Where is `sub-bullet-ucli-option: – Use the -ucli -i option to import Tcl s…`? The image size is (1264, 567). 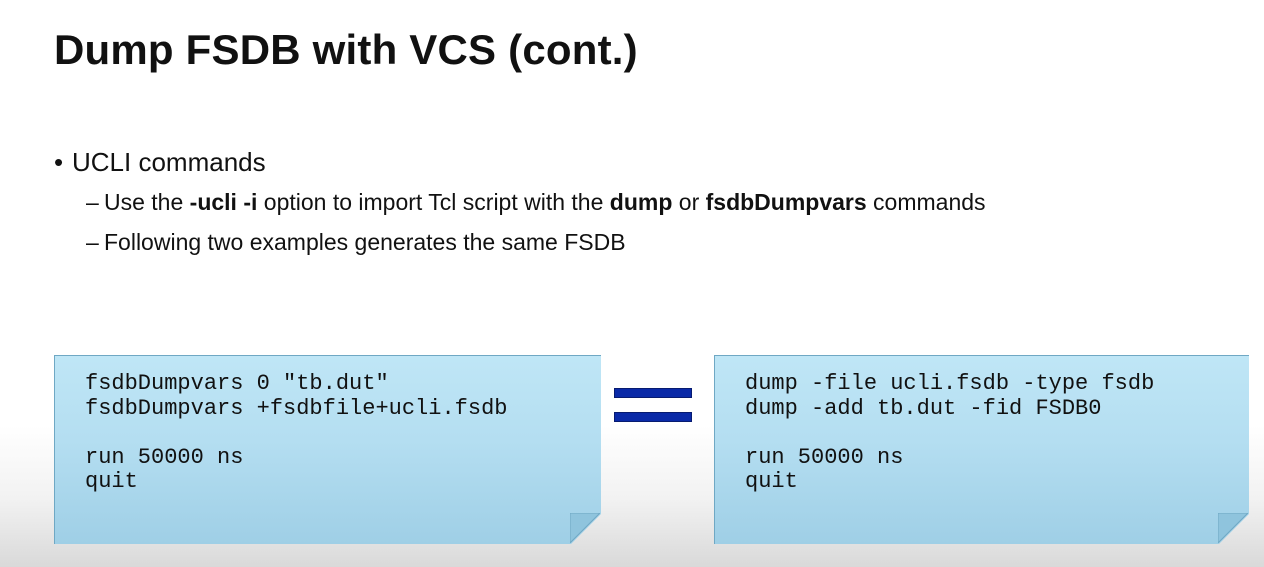 sub-bullet-ucli-option: – Use the -ucli -i option to import Tcl s… is located at coordinates (660, 202).